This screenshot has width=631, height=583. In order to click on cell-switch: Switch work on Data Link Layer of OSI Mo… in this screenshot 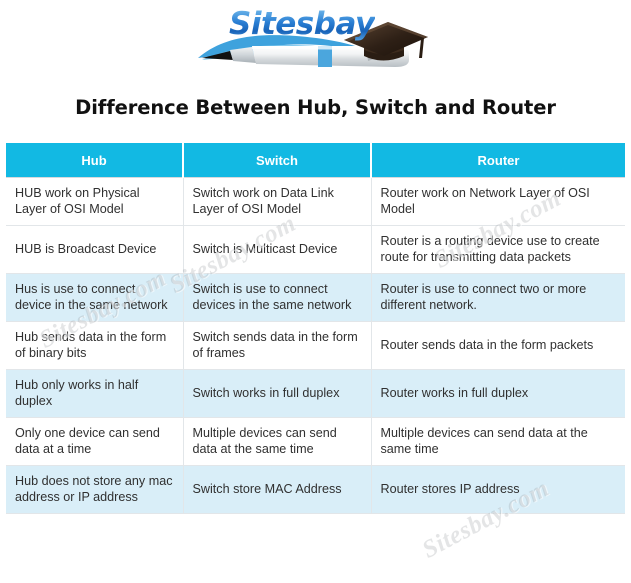, I will do `click(277, 201)`.